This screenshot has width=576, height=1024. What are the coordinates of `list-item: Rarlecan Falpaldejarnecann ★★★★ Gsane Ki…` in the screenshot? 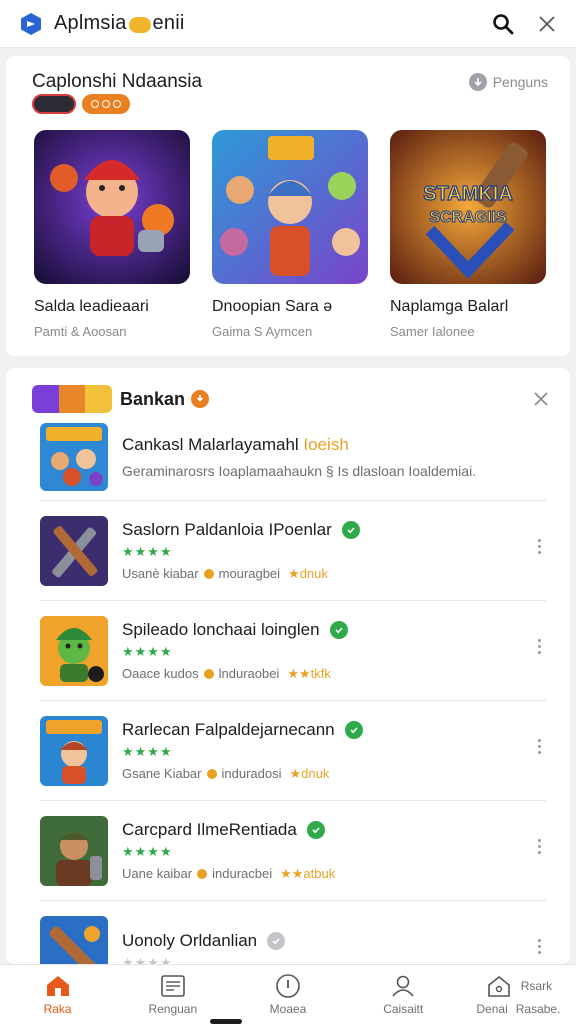 It's located at (293, 750).